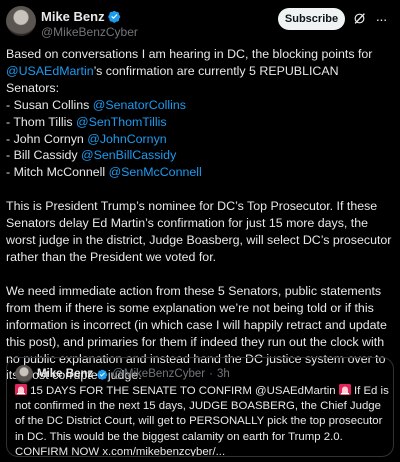 Image resolution: width=400 pixels, height=462 pixels. Describe the element at coordinates (50, 71) in the screenshot. I see `mention-link: @USAEdMartin` at that location.